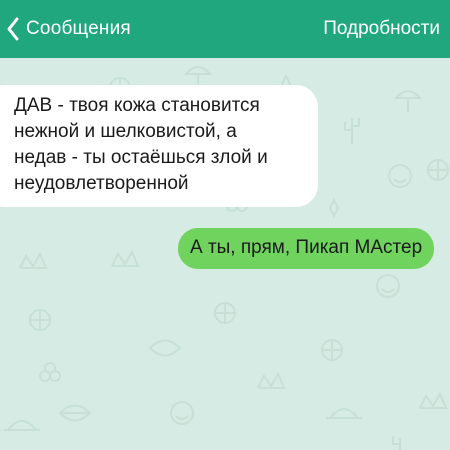 The width and height of the screenshot is (450, 450). What do you see at coordinates (125, 131) in the screenshot?
I see `message-text-line: нежной и шелковистой, а` at bounding box center [125, 131].